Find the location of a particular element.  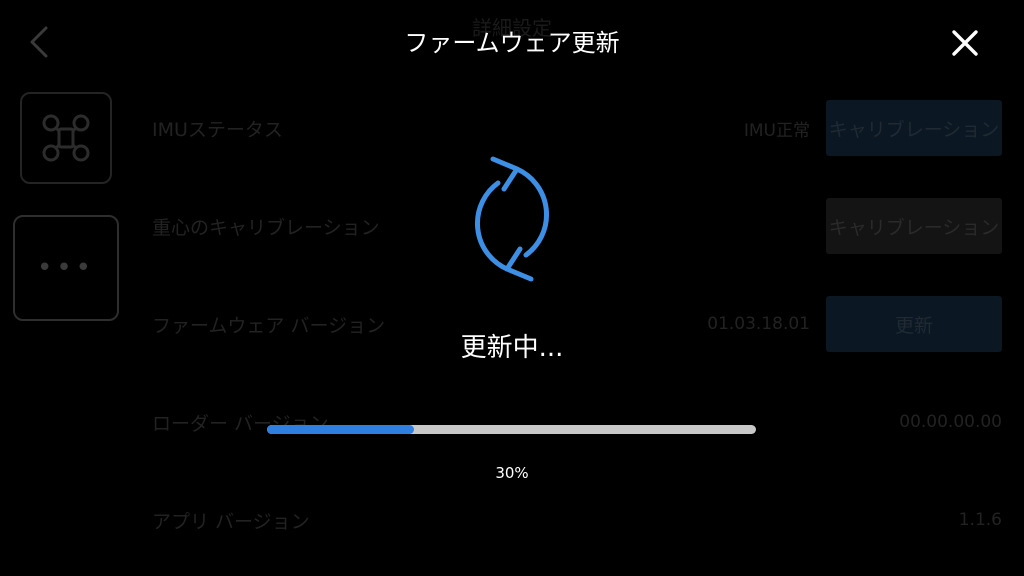

imu-calibration-button: キャリブレーション is located at coordinates (914, 128).